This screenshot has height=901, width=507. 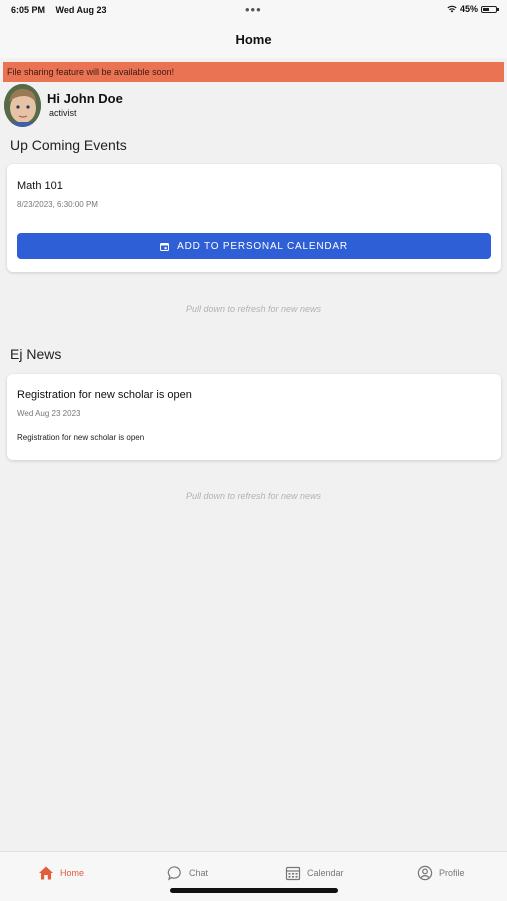 What do you see at coordinates (63, 113) in the screenshot?
I see `user-role: activist` at bounding box center [63, 113].